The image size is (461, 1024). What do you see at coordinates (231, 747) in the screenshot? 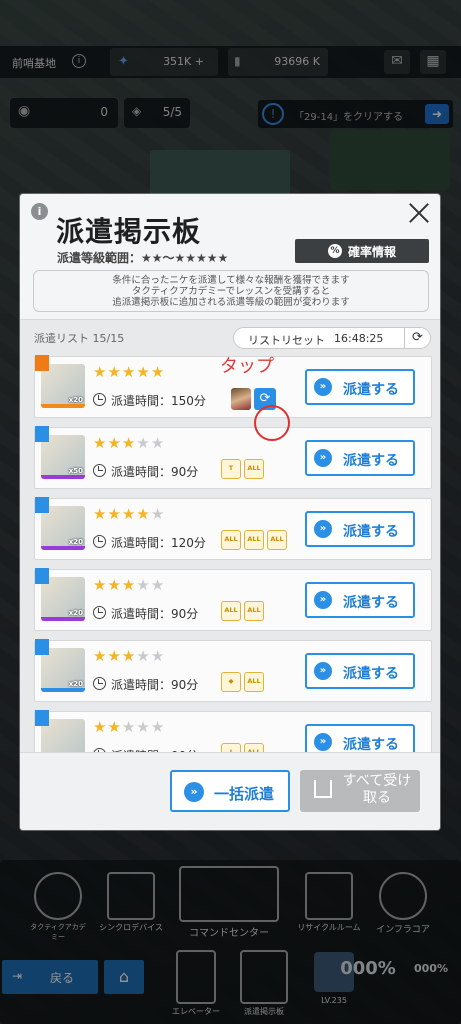
I see `condition-tag: I` at bounding box center [231, 747].